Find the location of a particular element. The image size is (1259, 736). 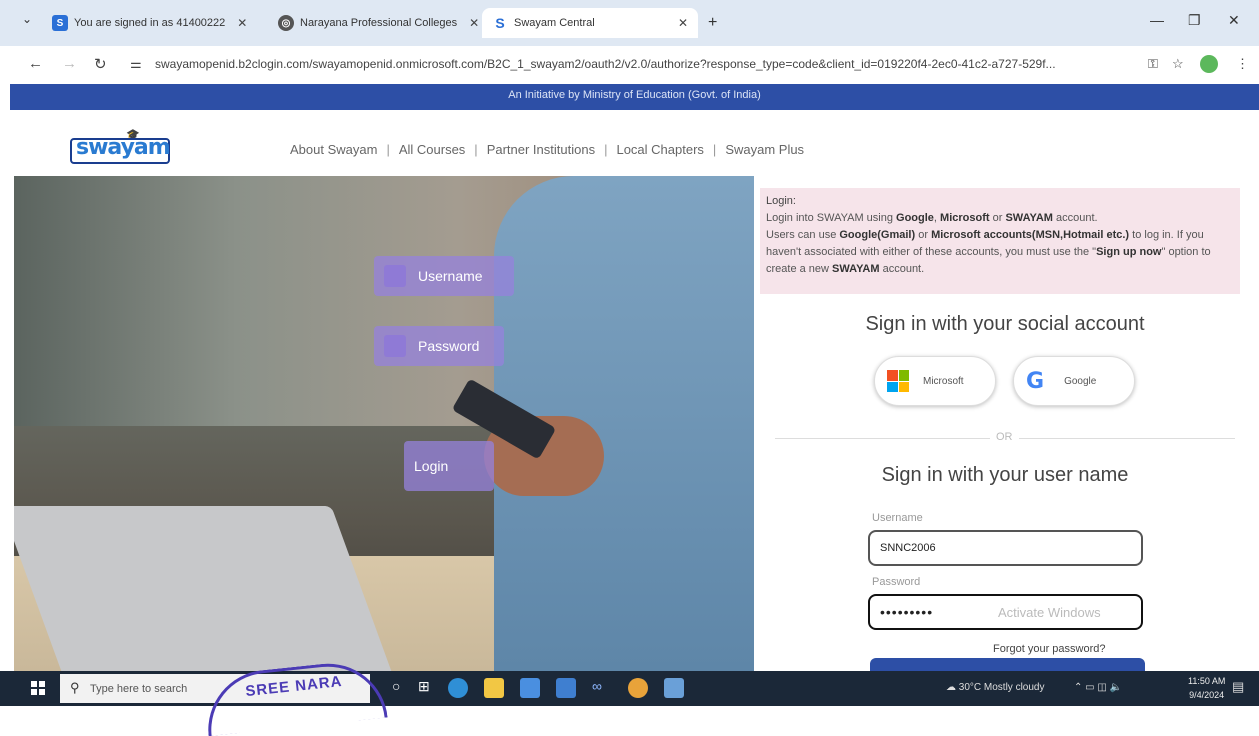

signin-button is located at coordinates (1007, 665).